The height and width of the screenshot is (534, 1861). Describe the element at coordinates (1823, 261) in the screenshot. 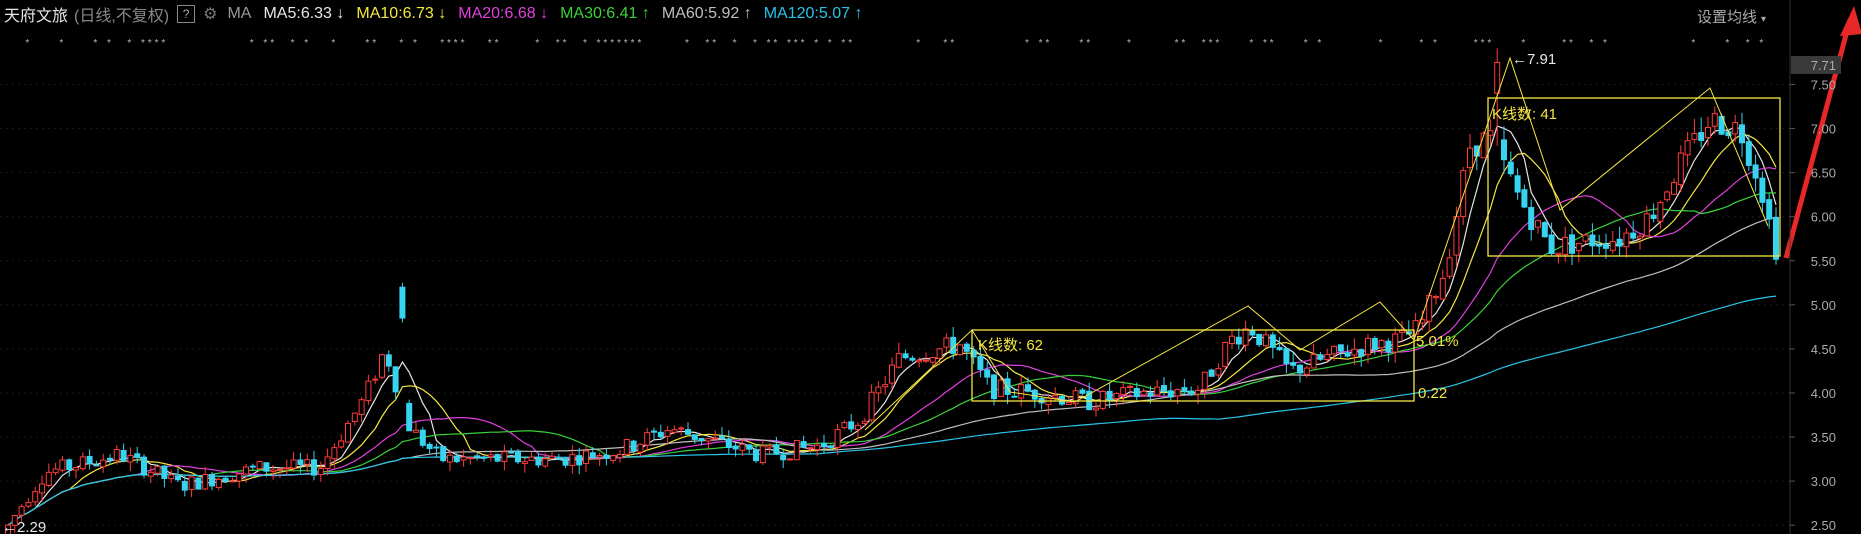

I see `y-tick-label: 5.50` at that location.